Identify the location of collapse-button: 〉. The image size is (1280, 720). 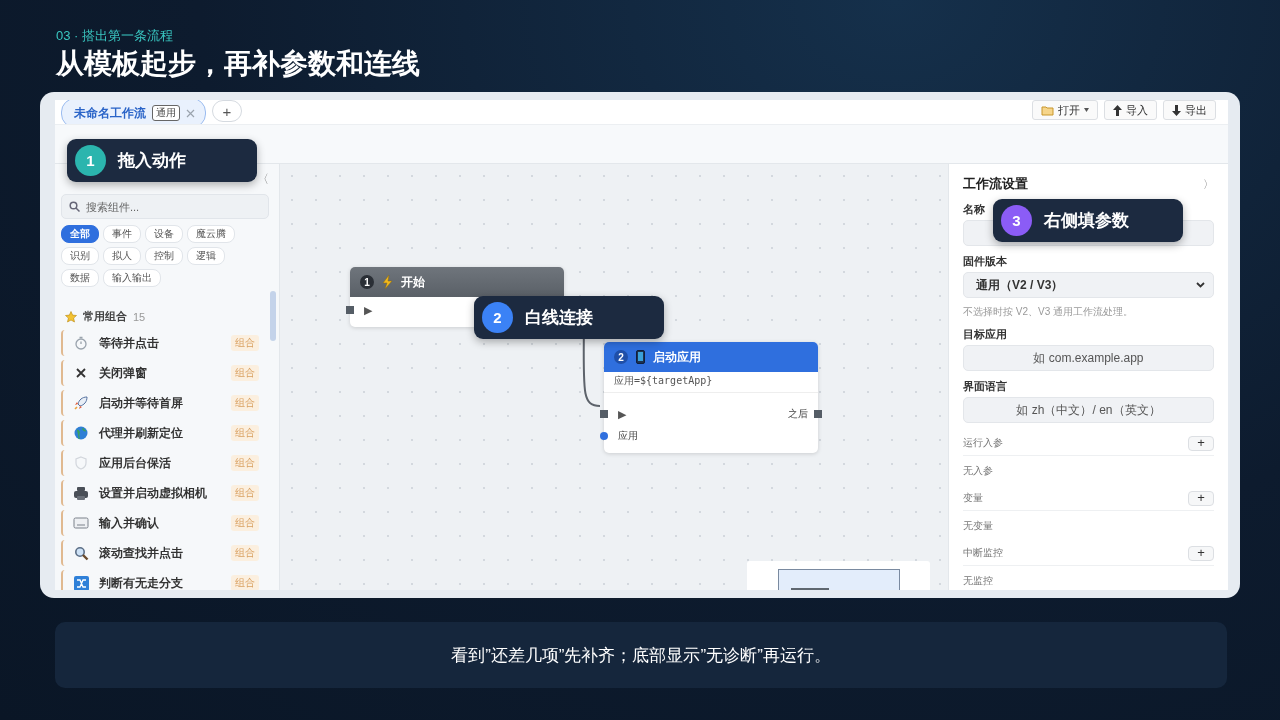
(1208, 184).